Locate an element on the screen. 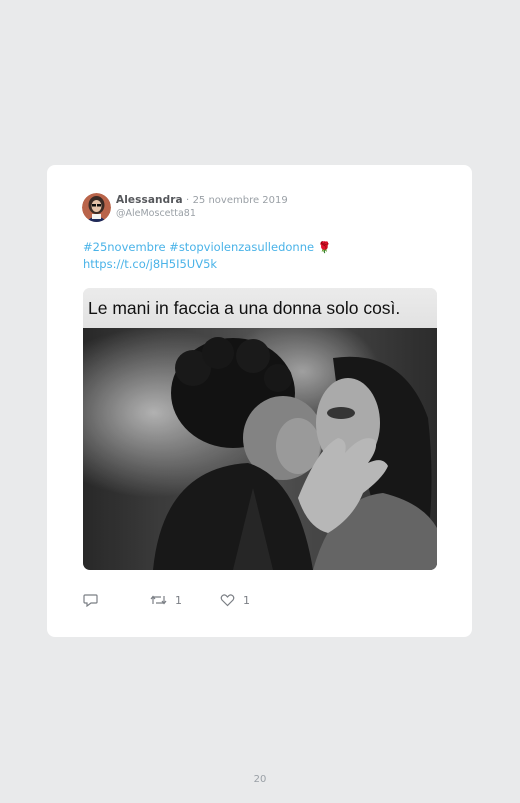  hashtags: #25novembre #stopviolenzasulledonne is located at coordinates (198, 247).